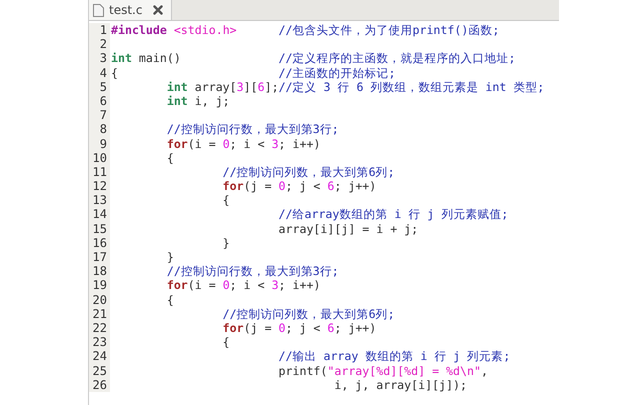 Image resolution: width=640 pixels, height=405 pixels. What do you see at coordinates (99, 356) in the screenshot?
I see `line-number: 24` at bounding box center [99, 356].